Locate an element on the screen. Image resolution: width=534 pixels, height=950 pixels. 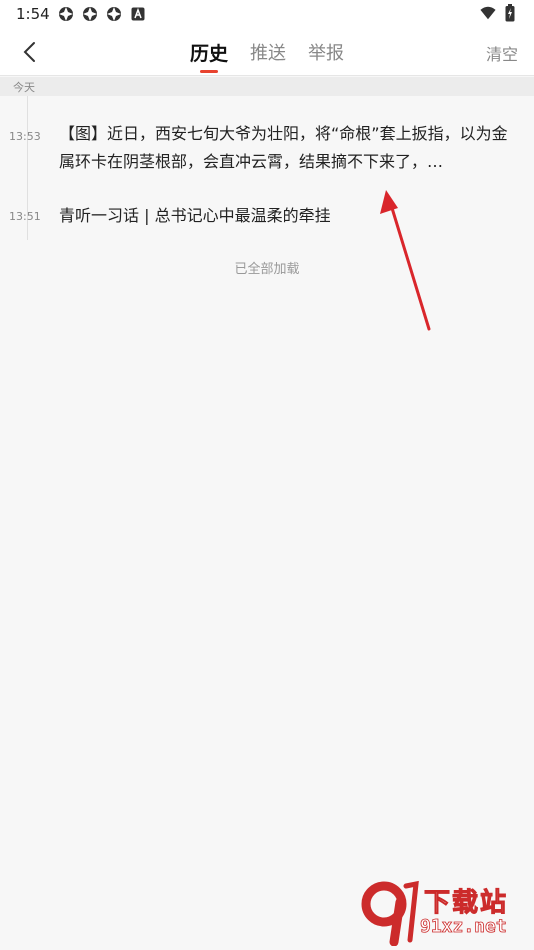
load-complete-text: 已全部加载 is located at coordinates (267, 269).